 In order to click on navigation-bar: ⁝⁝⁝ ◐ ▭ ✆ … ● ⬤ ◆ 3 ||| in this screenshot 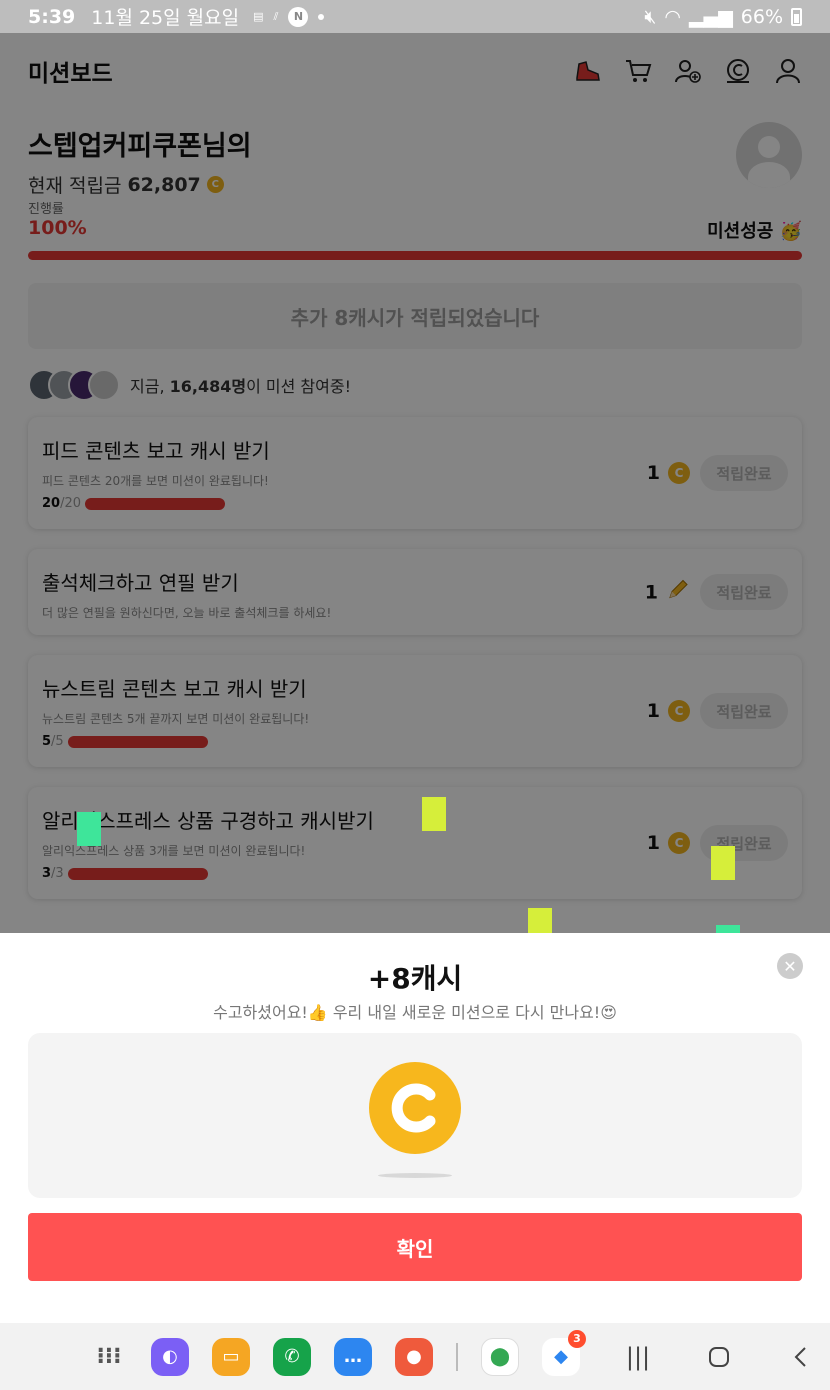, I will do `click(415, 1356)`.